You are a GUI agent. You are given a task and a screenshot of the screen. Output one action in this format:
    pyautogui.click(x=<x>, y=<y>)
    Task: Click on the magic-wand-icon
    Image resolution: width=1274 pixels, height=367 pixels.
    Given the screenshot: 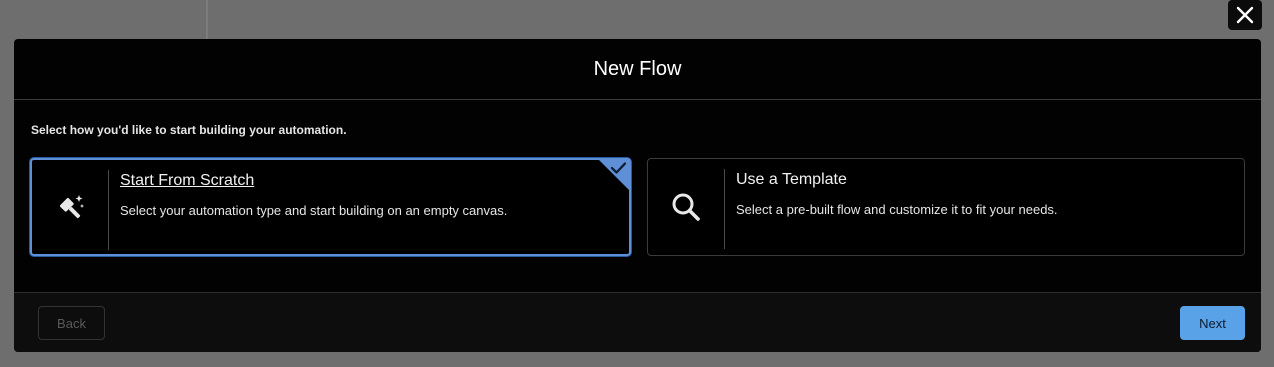 What is the action you would take?
    pyautogui.click(x=70, y=208)
    